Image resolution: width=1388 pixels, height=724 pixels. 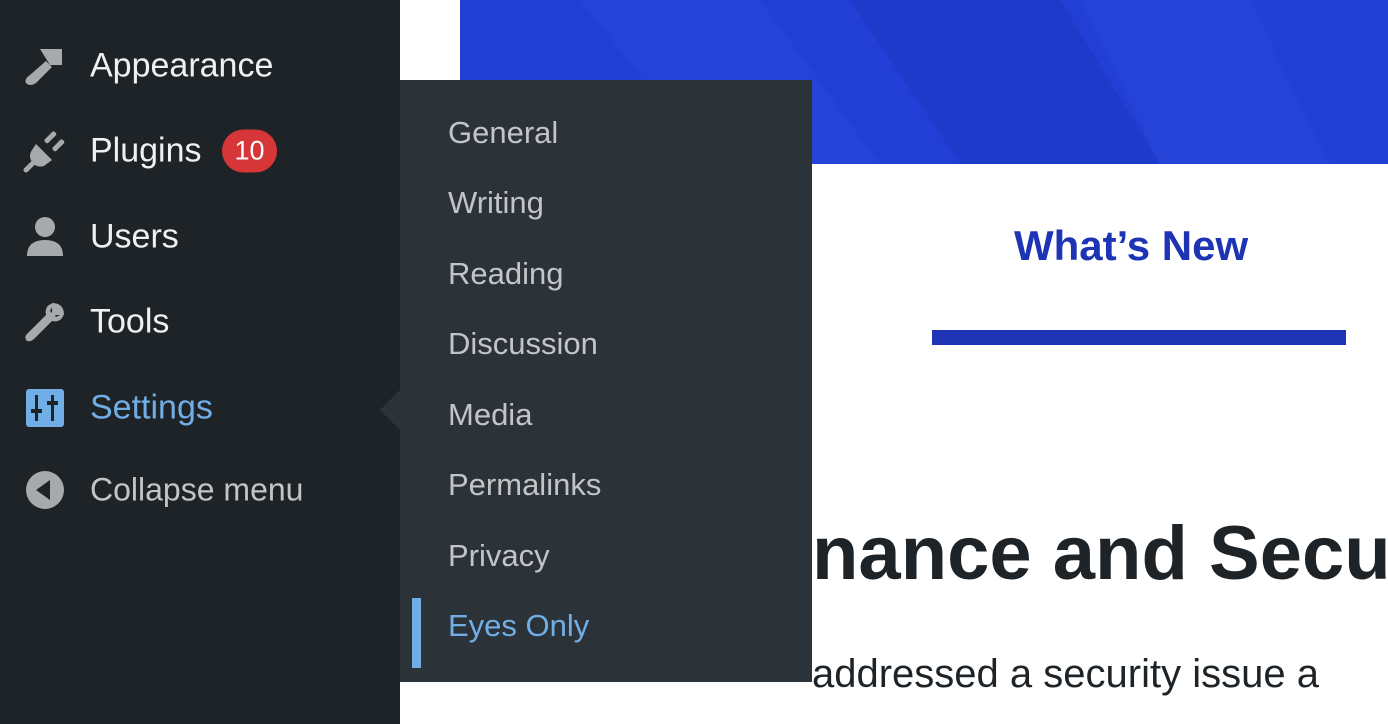 I want to click on submenu-item-label: Writing, so click(x=496, y=202).